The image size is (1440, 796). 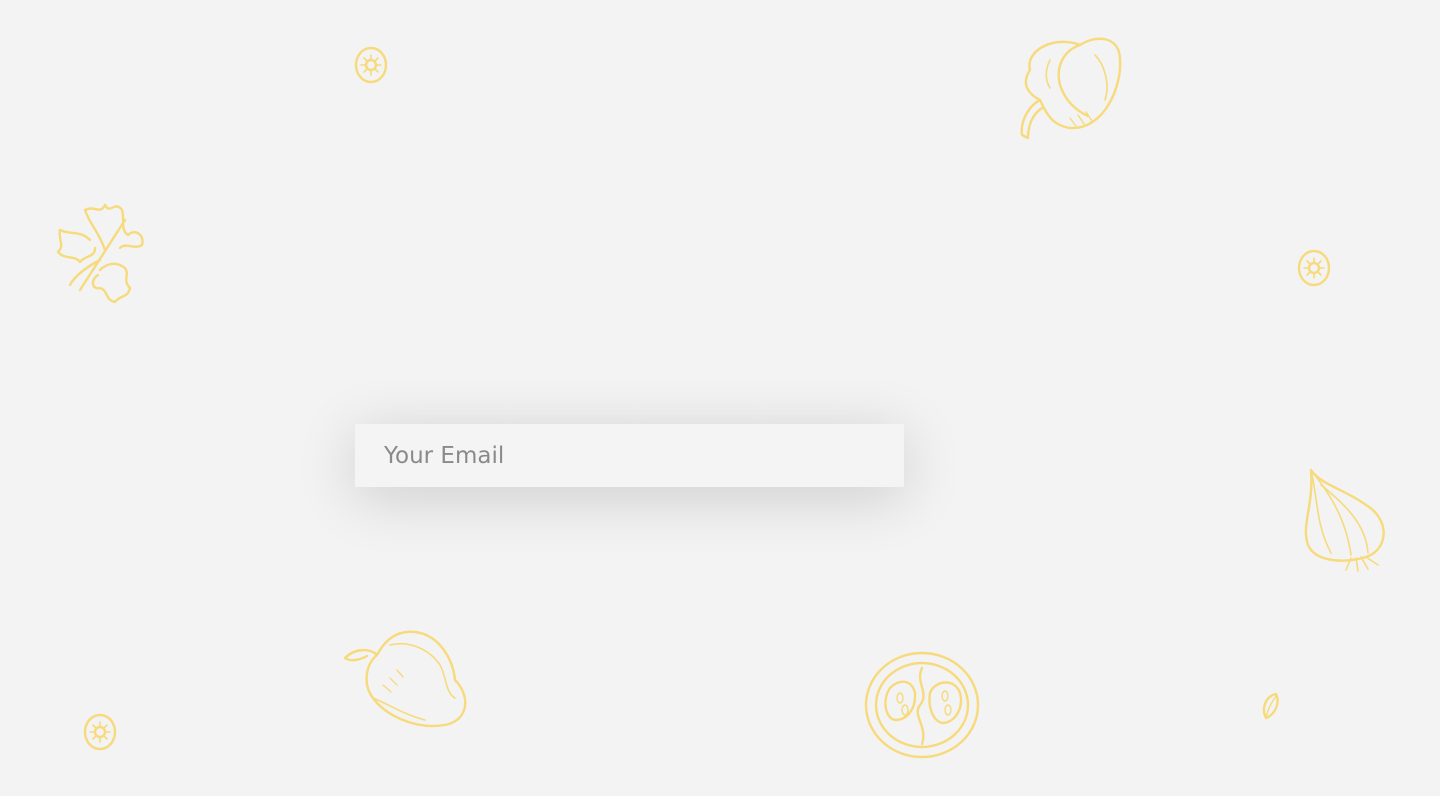 What do you see at coordinates (100, 253) in the screenshot?
I see `parsley-icon` at bounding box center [100, 253].